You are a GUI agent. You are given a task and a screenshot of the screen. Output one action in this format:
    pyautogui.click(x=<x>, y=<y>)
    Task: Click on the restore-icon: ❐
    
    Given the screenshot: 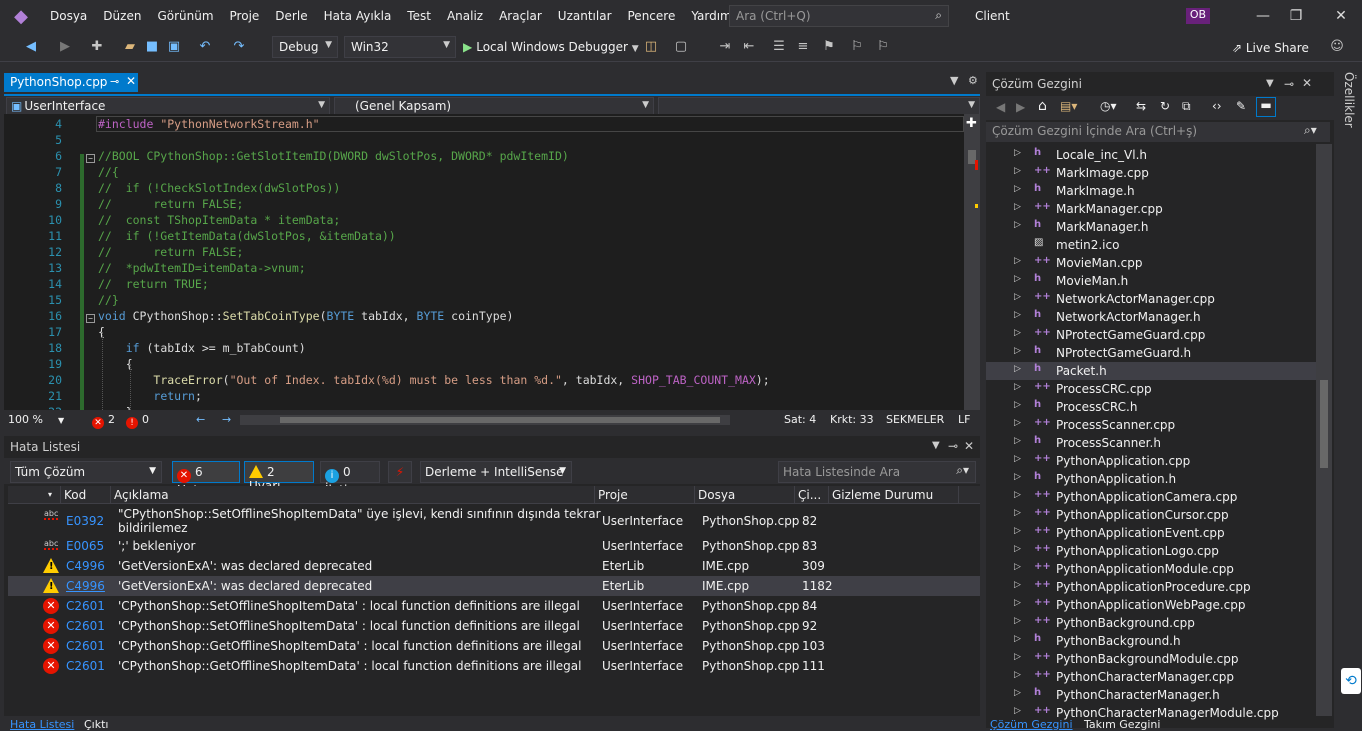 What is the action you would take?
    pyautogui.click(x=1296, y=16)
    